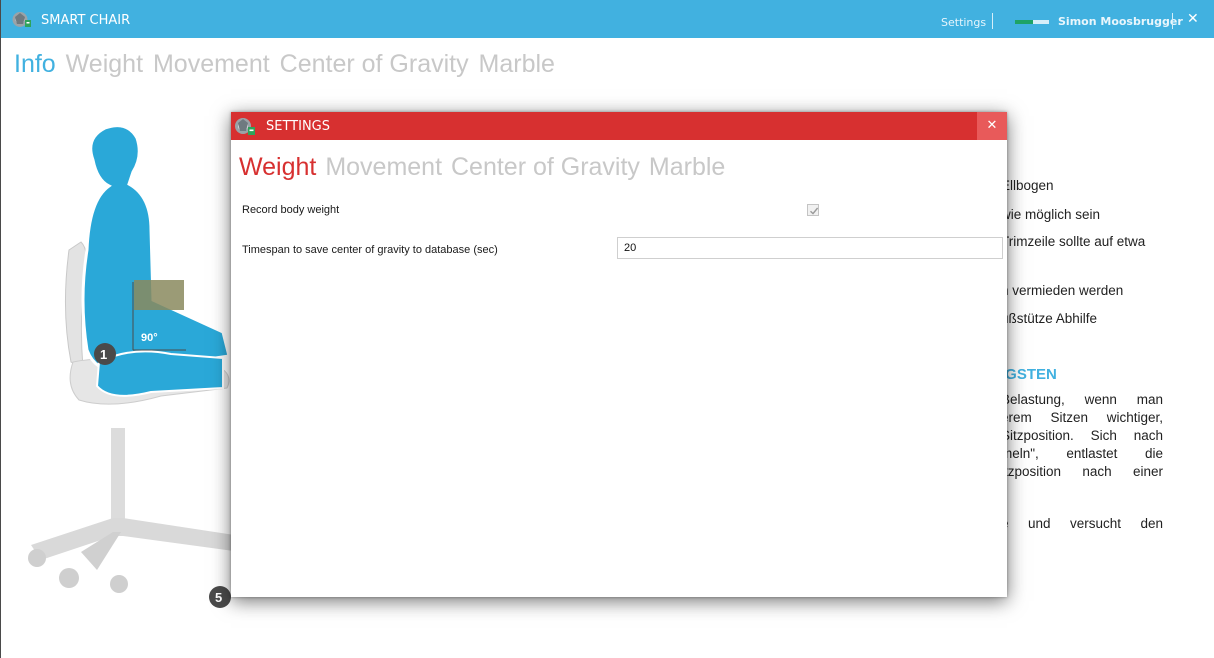 Image resolution: width=1214 pixels, height=658 pixels. Describe the element at coordinates (277, 167) in the screenshot. I see `settings-tab-weight: Weight` at that location.